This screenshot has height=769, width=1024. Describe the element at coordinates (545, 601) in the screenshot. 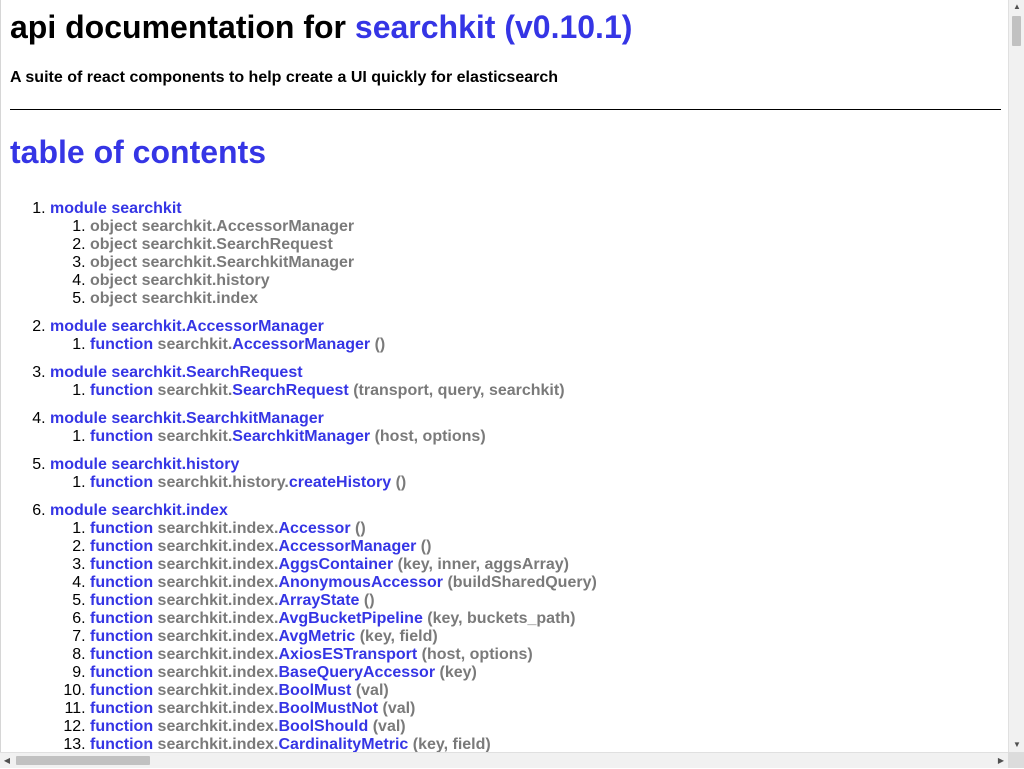

I see `toc-item: function searchkit.index.ArrayState ()` at that location.